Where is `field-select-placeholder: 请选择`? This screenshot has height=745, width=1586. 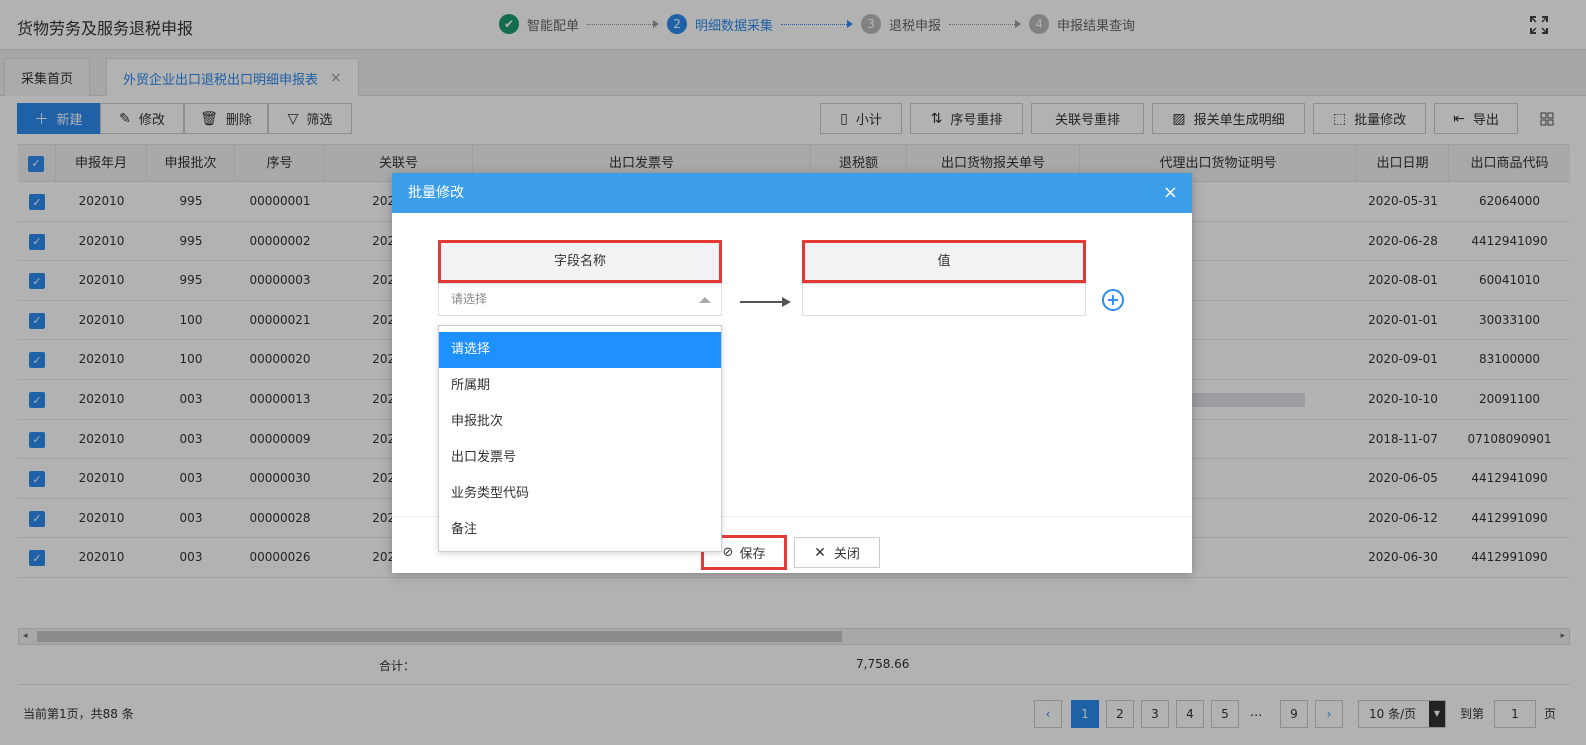
field-select-placeholder: 请选择 is located at coordinates (469, 299).